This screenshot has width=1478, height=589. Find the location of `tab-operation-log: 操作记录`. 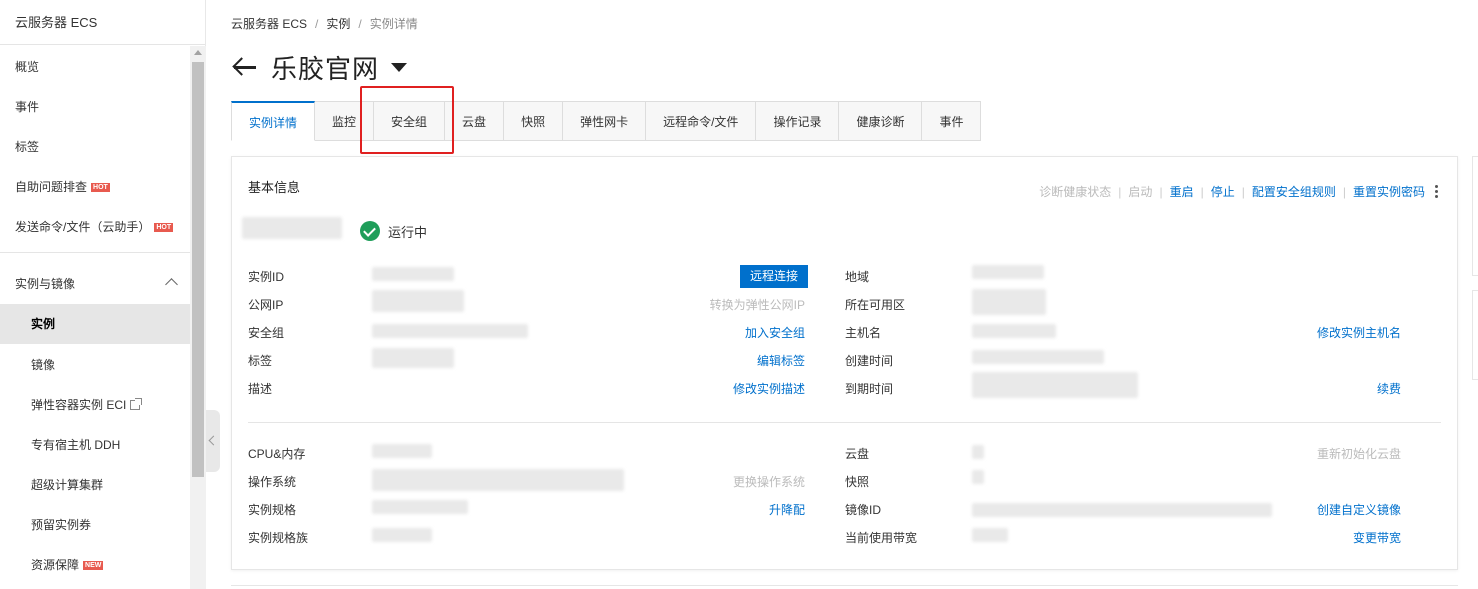

tab-operation-log: 操作记录 is located at coordinates (798, 121).